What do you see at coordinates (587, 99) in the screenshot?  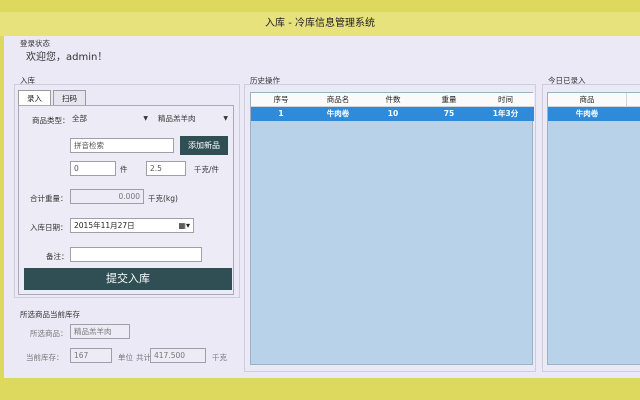 I see `column-header: 商品` at bounding box center [587, 99].